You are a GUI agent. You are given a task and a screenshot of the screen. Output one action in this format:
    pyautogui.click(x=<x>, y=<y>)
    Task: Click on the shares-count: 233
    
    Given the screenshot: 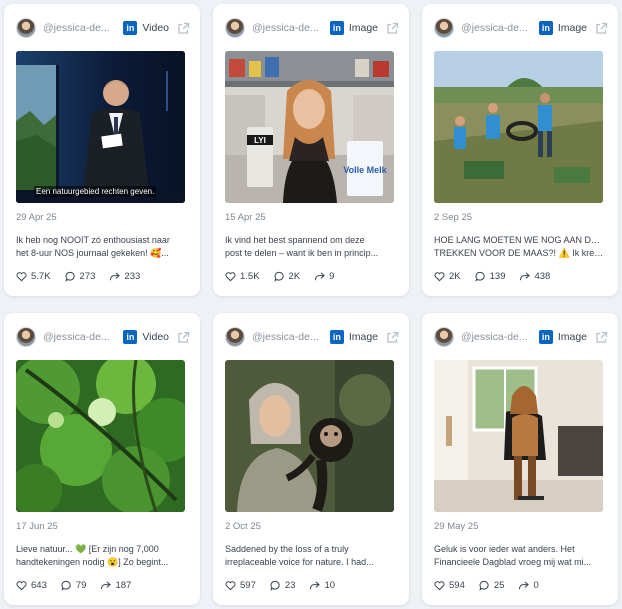 What is the action you would take?
    pyautogui.click(x=132, y=276)
    